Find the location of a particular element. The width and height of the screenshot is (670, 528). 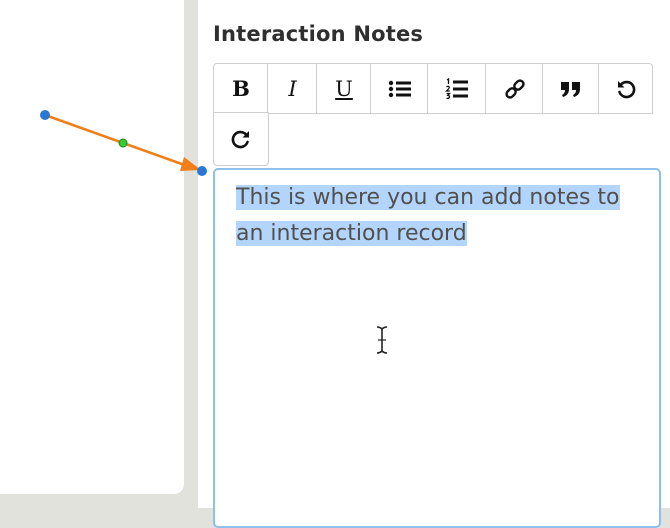

connector-start-handle is located at coordinates (45, 115).